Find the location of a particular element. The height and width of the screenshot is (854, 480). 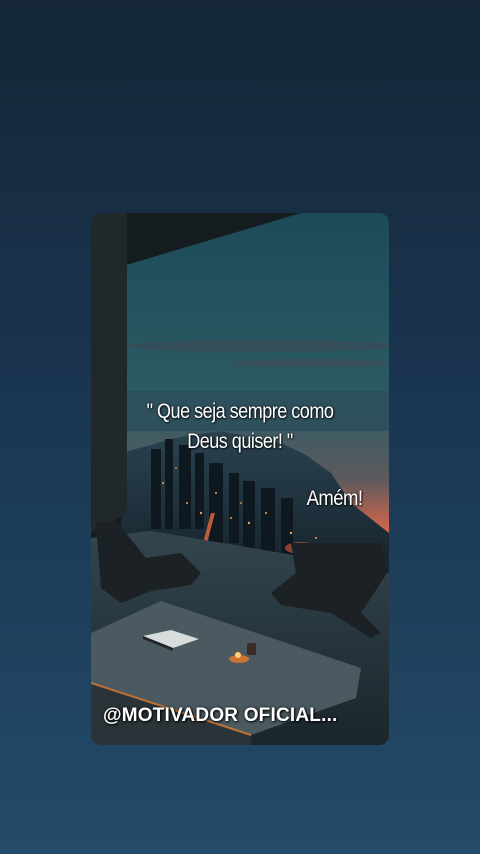

quote-text: " Que seja sempre como Deus quiser! " is located at coordinates (240, 427).